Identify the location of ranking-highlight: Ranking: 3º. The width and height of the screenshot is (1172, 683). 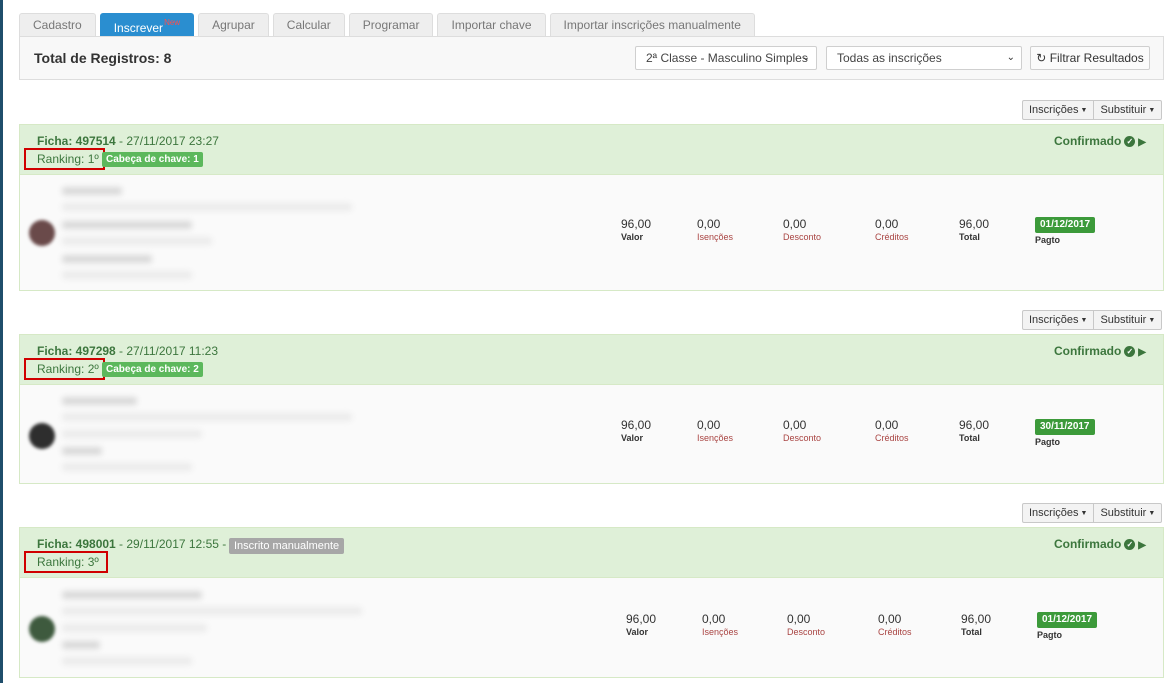
(66, 562).